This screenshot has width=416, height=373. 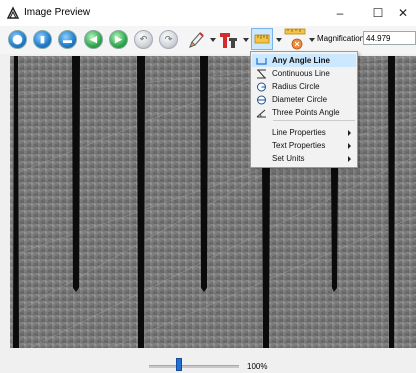 I want to click on diameter-circle-icon, so click(x=261, y=99).